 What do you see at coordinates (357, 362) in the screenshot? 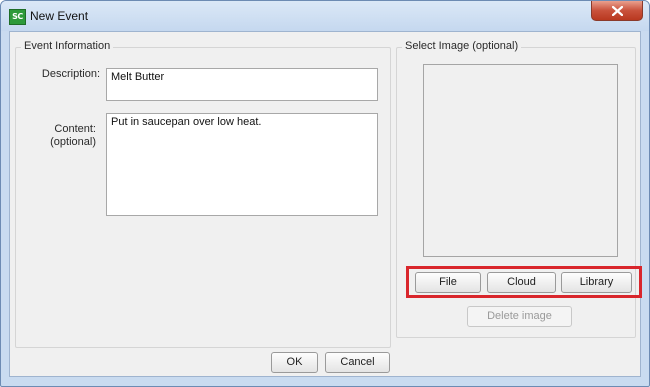
I see `cancel-button: Cancel` at bounding box center [357, 362].